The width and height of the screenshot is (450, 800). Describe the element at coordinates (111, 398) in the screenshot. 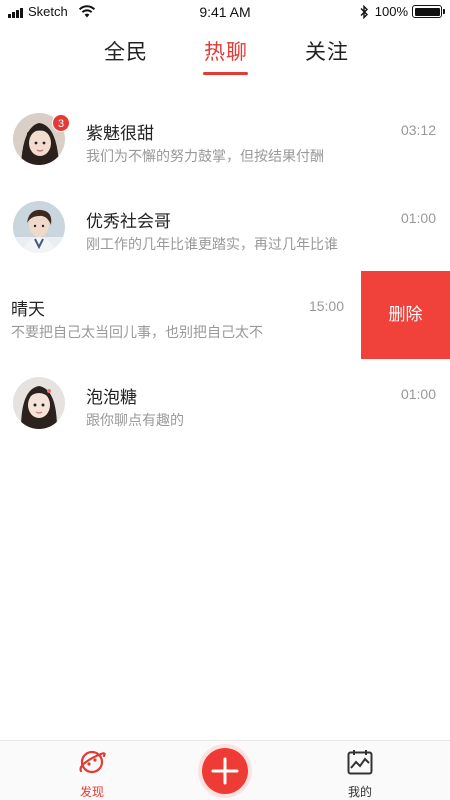

I see `chat-name: 泡泡糖` at that location.